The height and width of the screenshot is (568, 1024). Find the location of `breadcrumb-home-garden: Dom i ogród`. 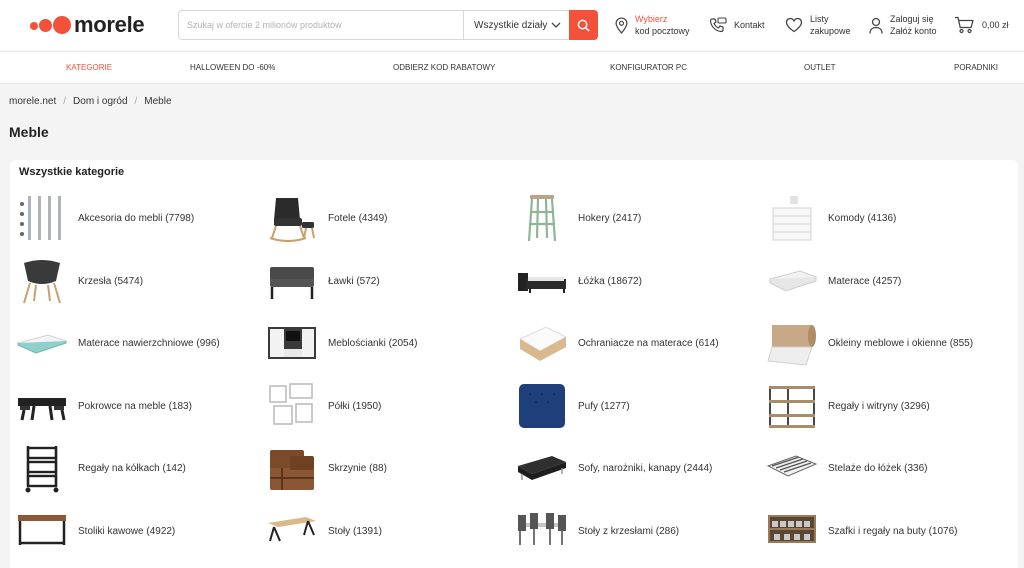

breadcrumb-home-garden: Dom i ogród is located at coordinates (100, 101).